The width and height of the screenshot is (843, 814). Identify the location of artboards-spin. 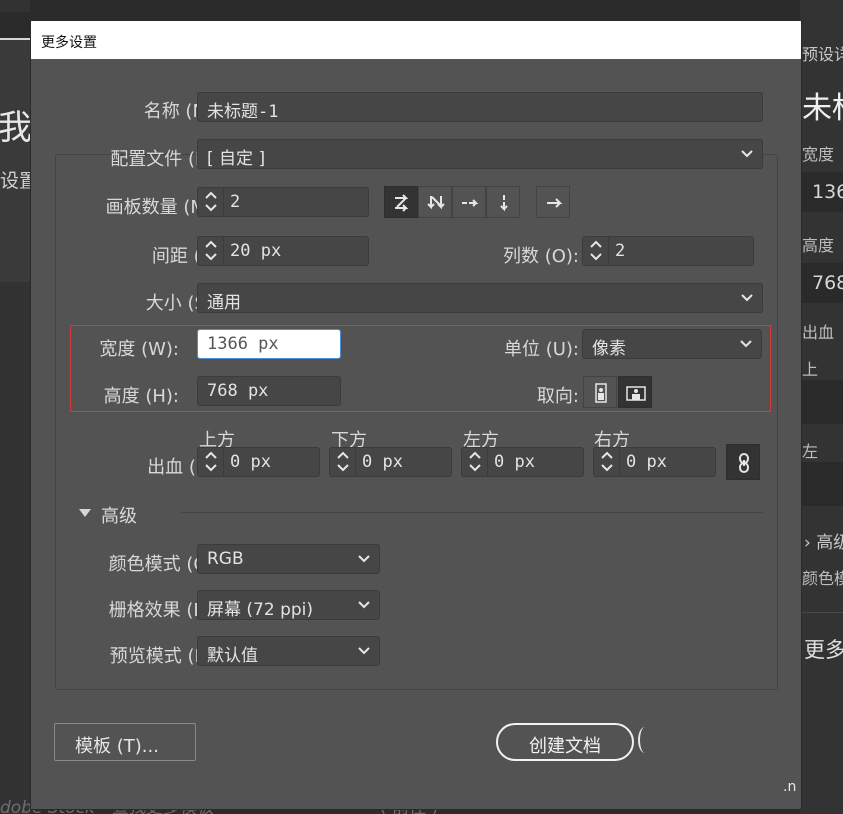
(211, 202).